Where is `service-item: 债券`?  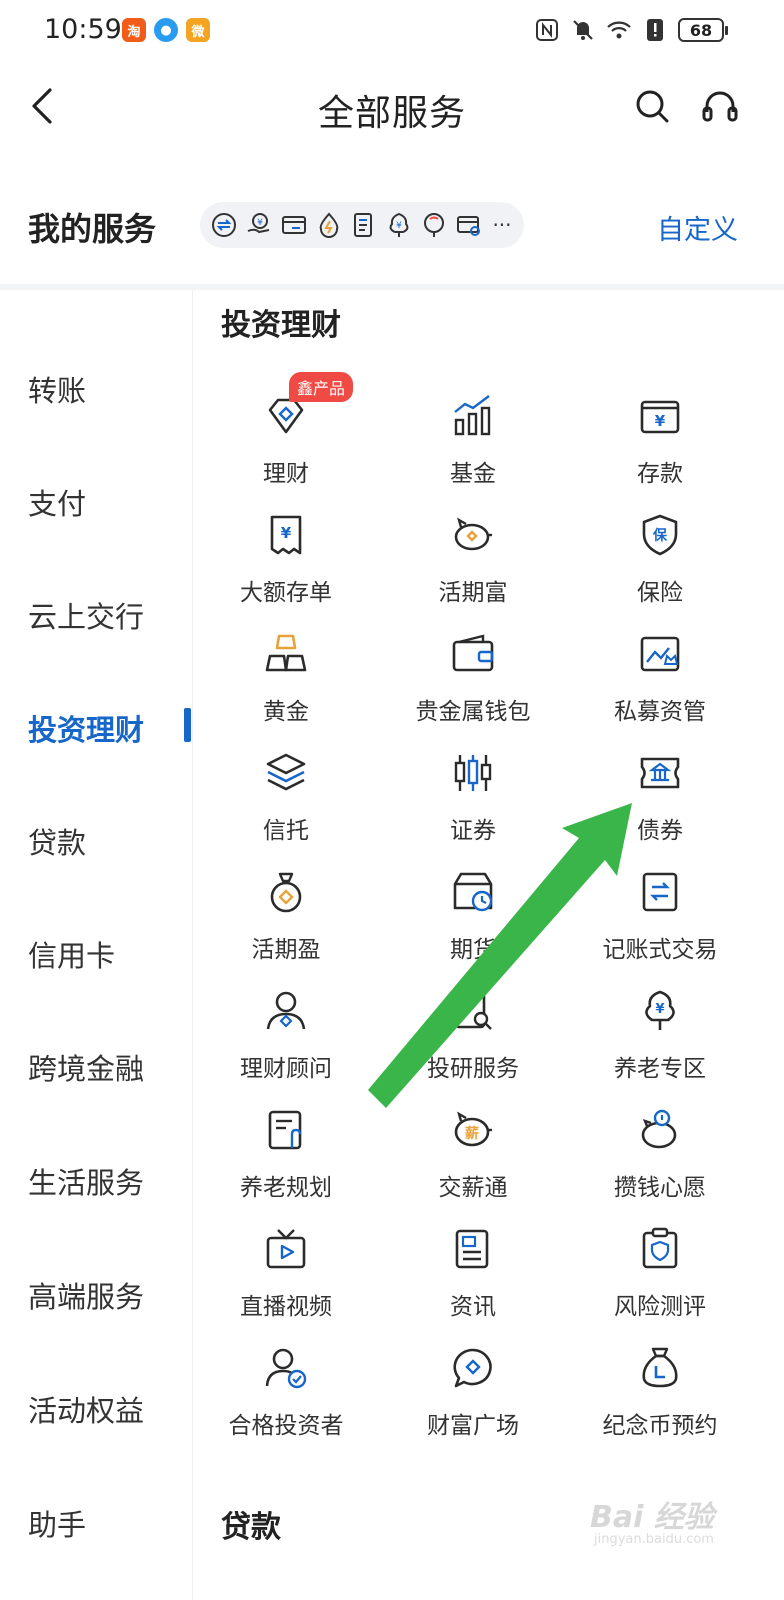
service-item: 债券 is located at coordinates (660, 801).